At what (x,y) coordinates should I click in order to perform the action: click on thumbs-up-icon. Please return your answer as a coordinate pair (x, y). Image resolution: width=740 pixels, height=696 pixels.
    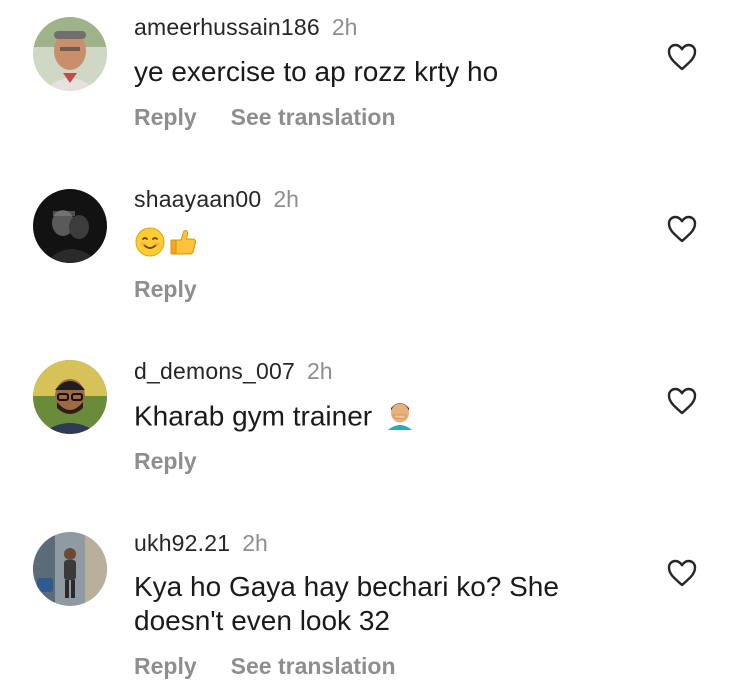
    Looking at the image, I should click on (184, 246).